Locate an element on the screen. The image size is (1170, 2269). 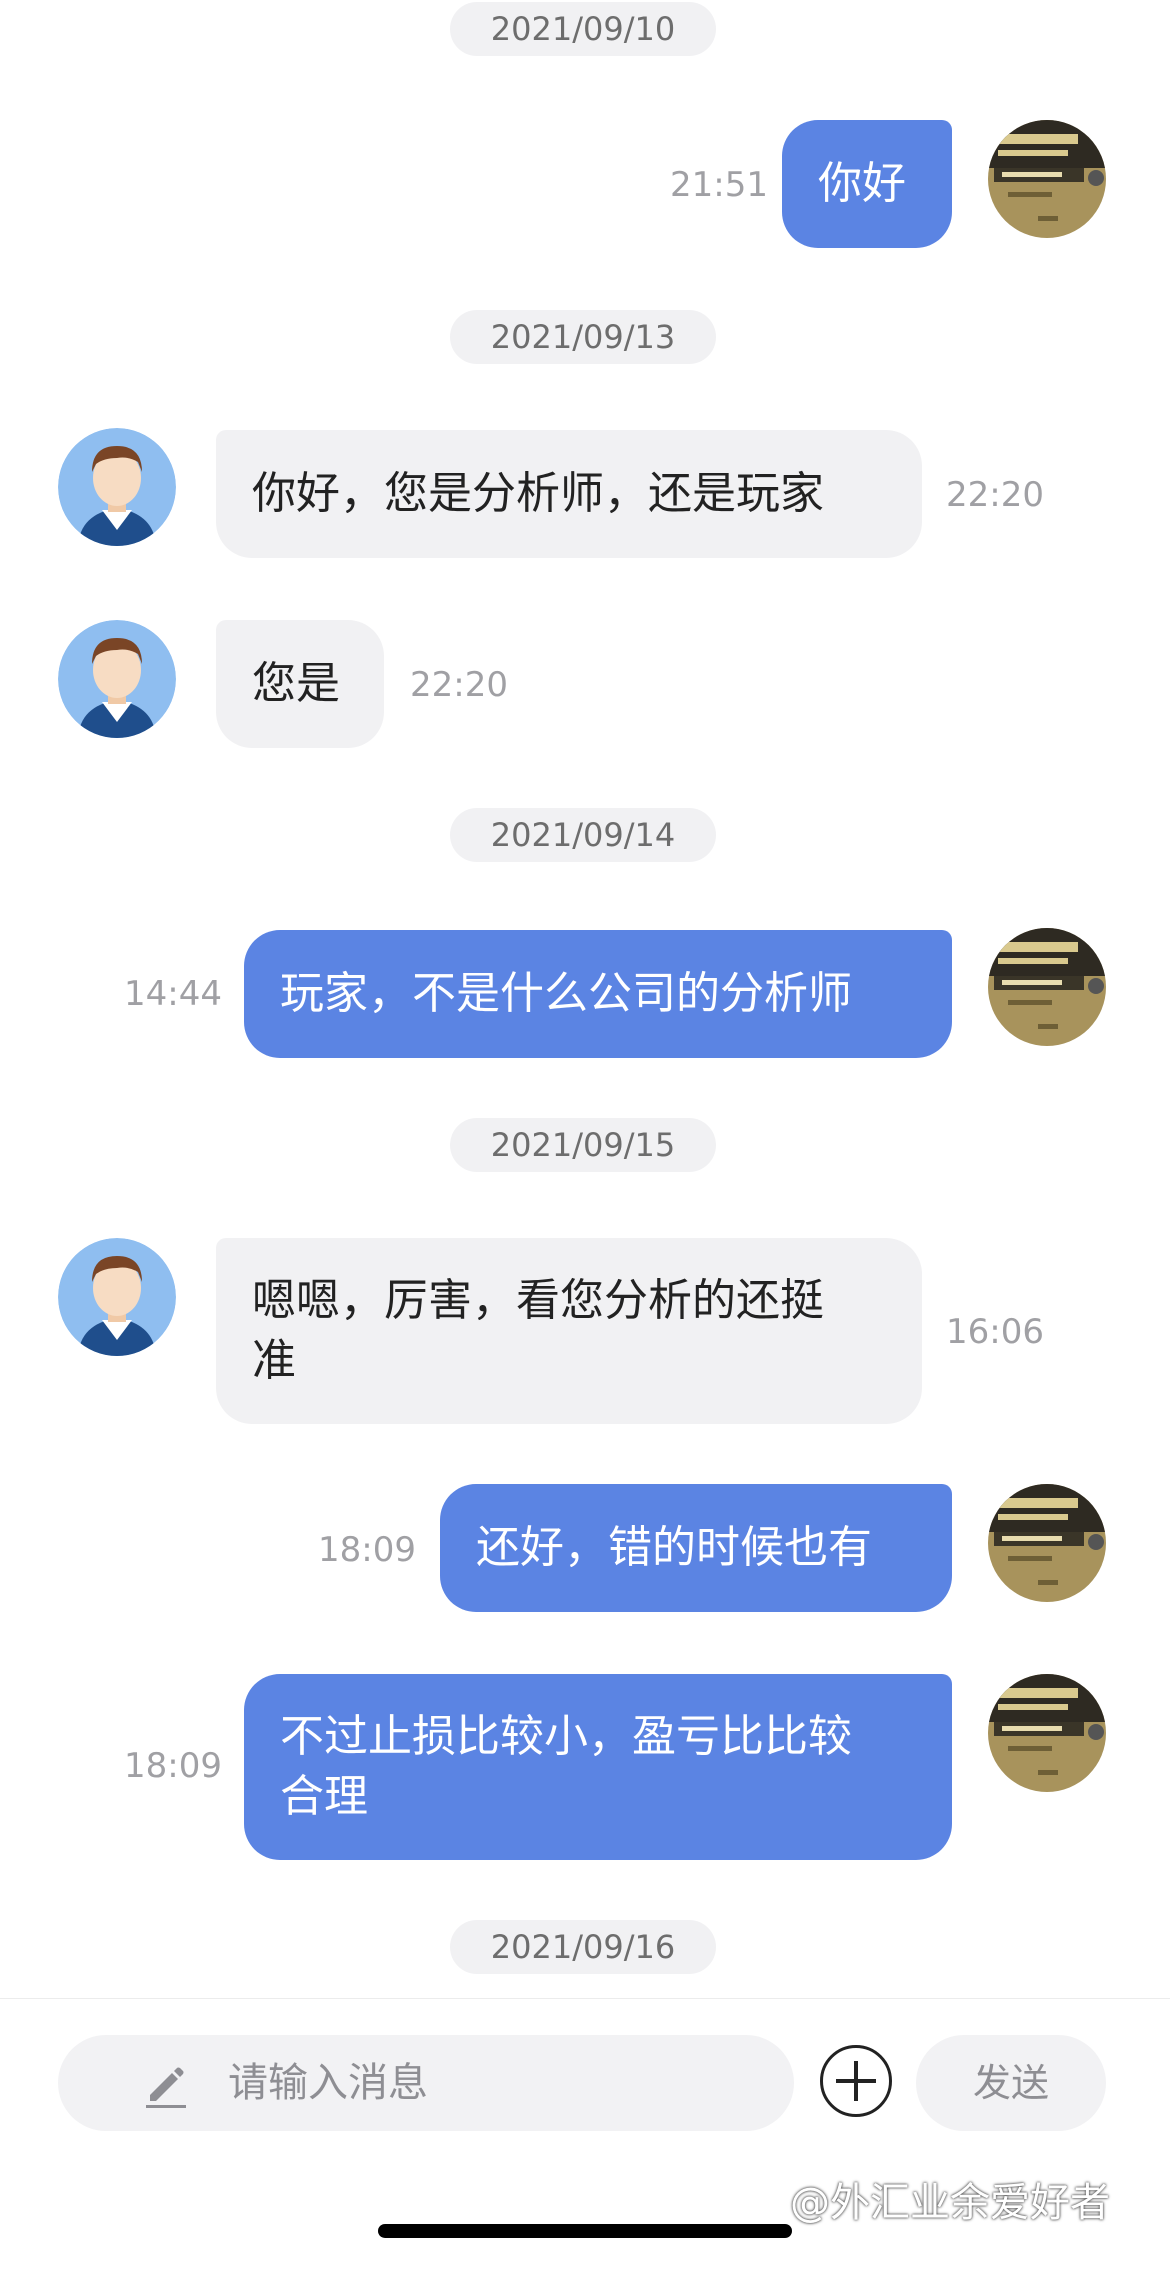
date-separator: 2021/09/13 is located at coordinates (583, 337).